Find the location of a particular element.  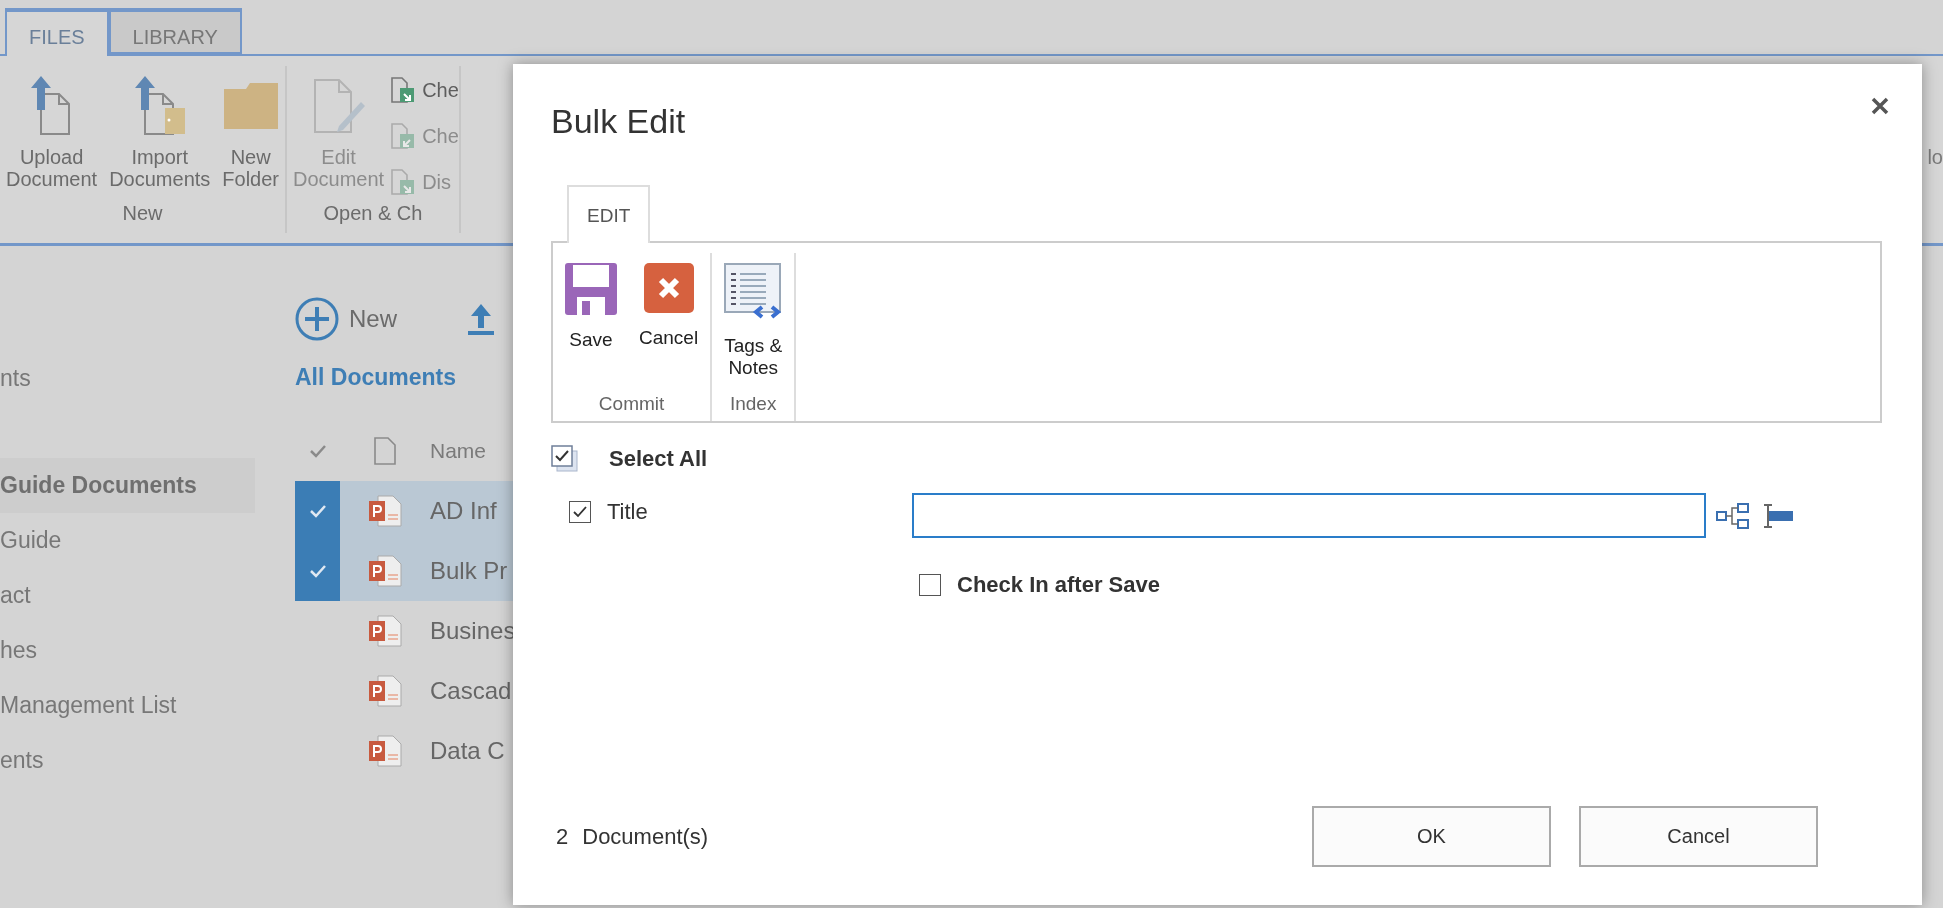

nav-item: act is located at coordinates (127, 595).